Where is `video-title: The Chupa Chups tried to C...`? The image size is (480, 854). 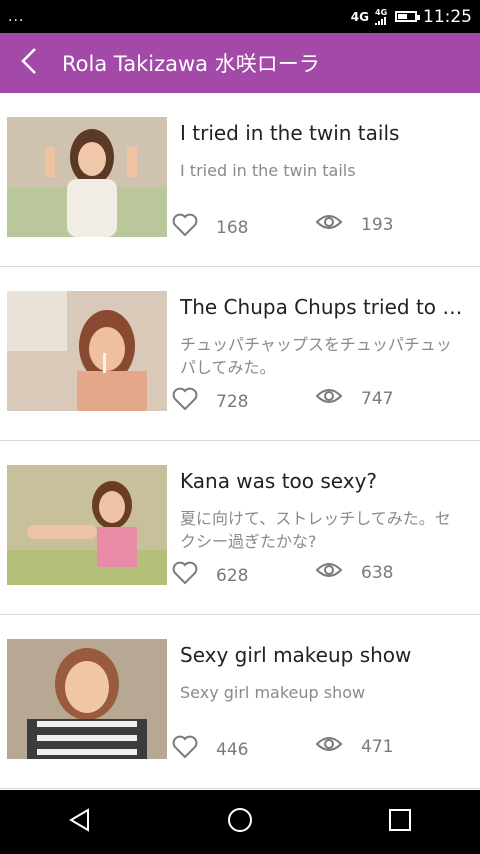
video-title: The Chupa Chups tried to C... is located at coordinates (326, 307).